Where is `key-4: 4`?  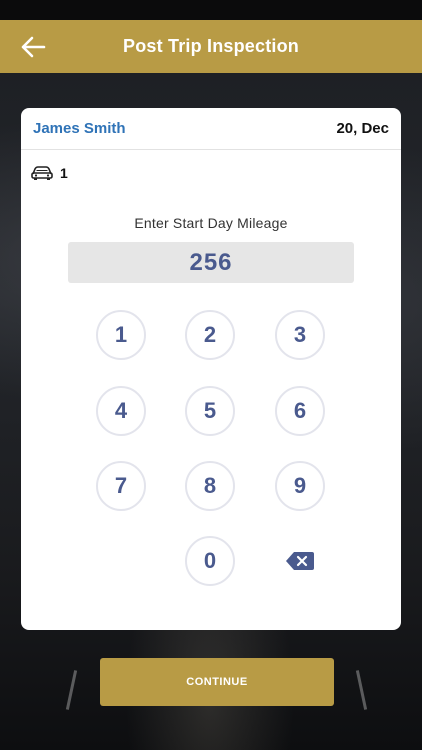 key-4: 4 is located at coordinates (121, 411).